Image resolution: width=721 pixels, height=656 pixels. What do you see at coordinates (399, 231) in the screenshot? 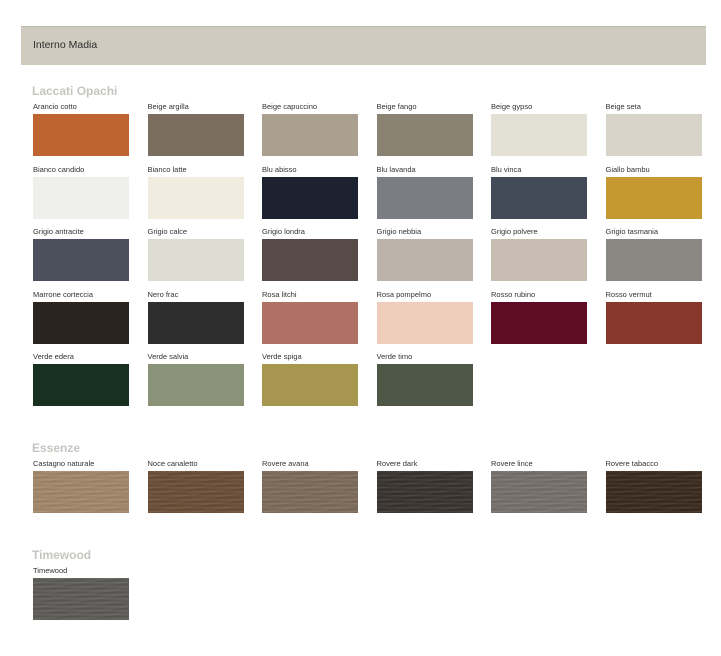
I see `swatch-label: Grigio nebbia` at bounding box center [399, 231].